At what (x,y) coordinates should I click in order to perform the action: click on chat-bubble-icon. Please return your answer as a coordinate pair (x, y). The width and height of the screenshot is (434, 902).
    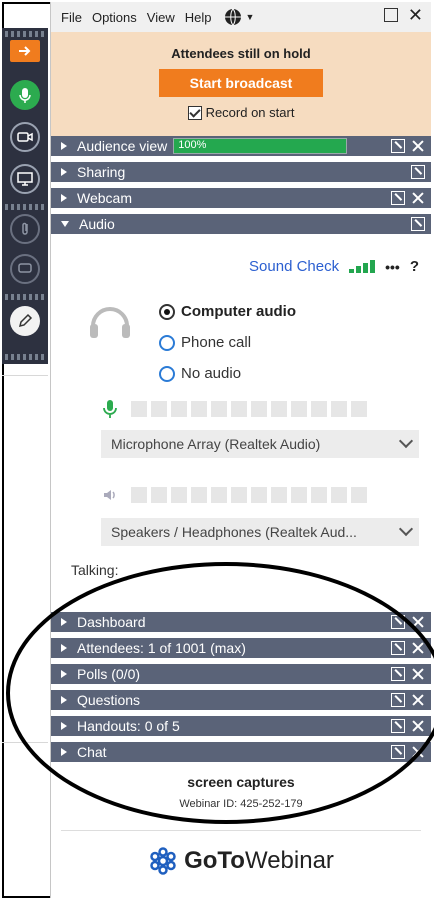
    Looking at the image, I should click on (25, 268).